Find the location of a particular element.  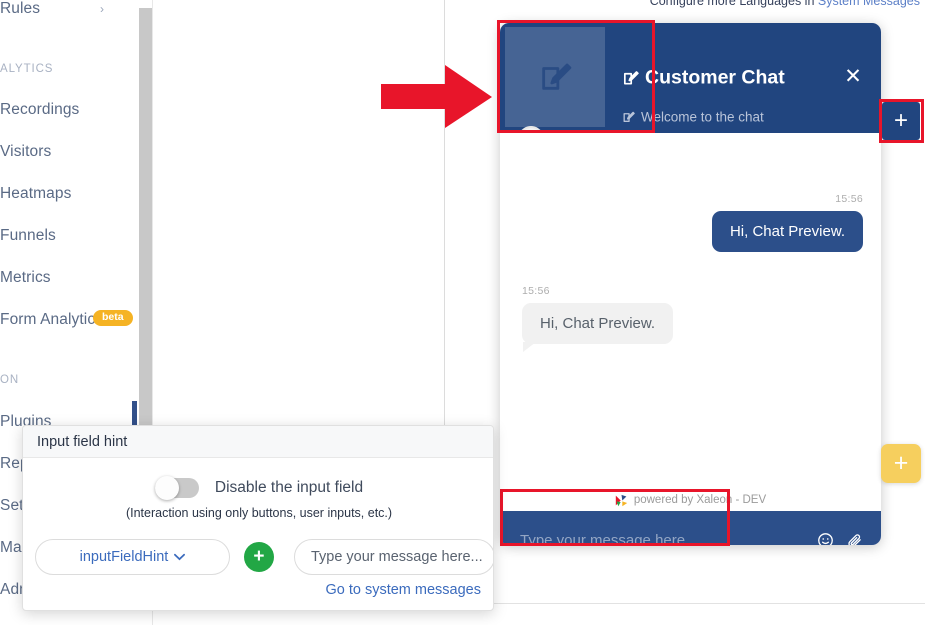

disable-input-toggle-row: Disable the input field is located at coordinates (258, 488).